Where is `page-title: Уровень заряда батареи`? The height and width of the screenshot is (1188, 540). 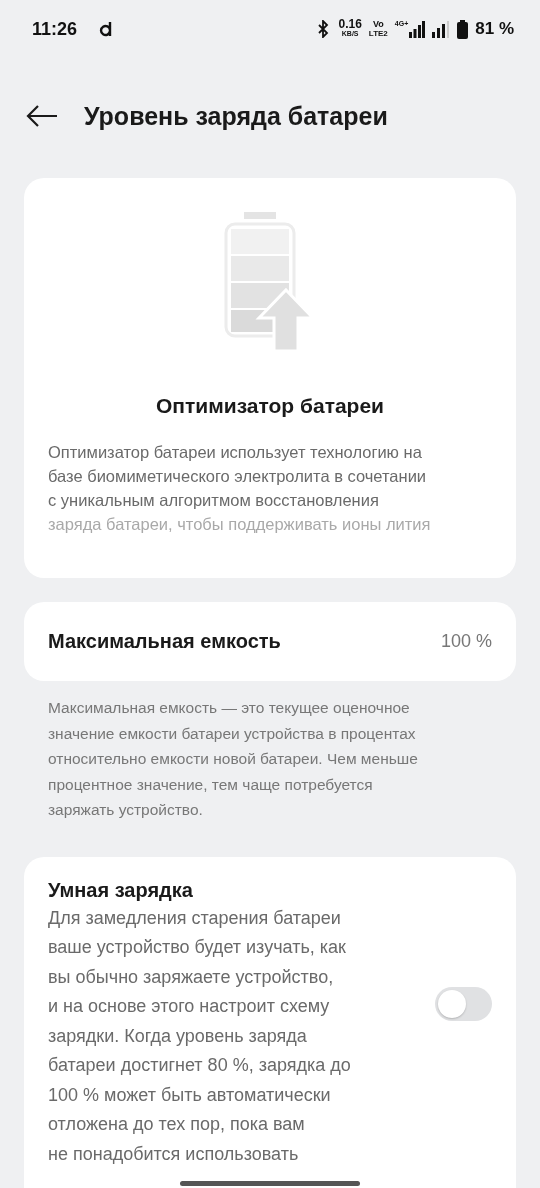
page-title: Уровень заряда батареи is located at coordinates (236, 116).